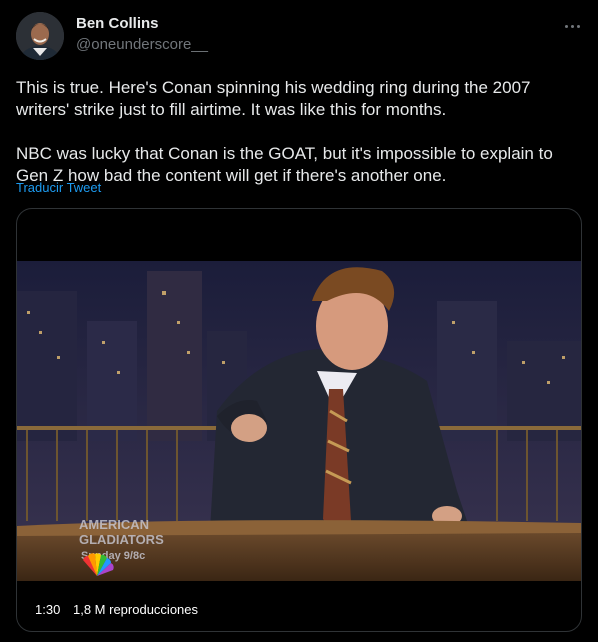 The width and height of the screenshot is (598, 642). What do you see at coordinates (121, 539) in the screenshot?
I see `overlay-line-2: GLADIATORS` at bounding box center [121, 539].